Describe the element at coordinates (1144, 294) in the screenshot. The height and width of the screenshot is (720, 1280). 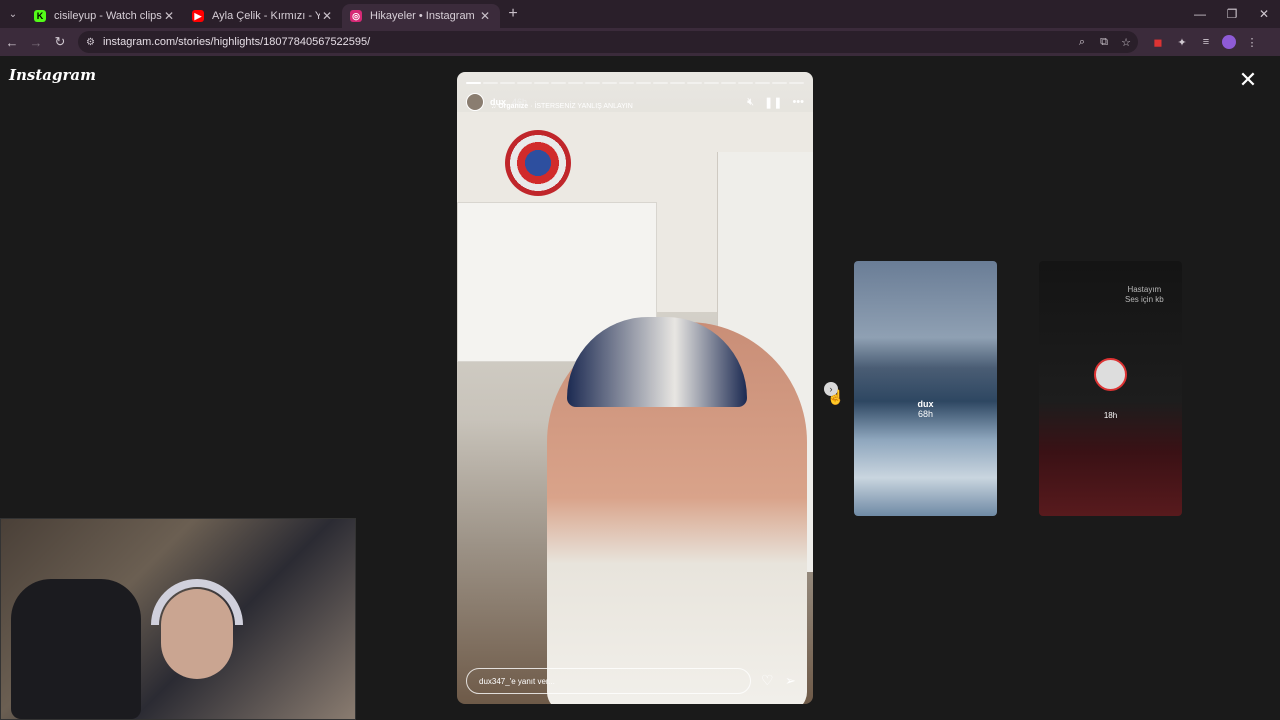
I see `preview-note: Hastayım Ses için kb` at that location.